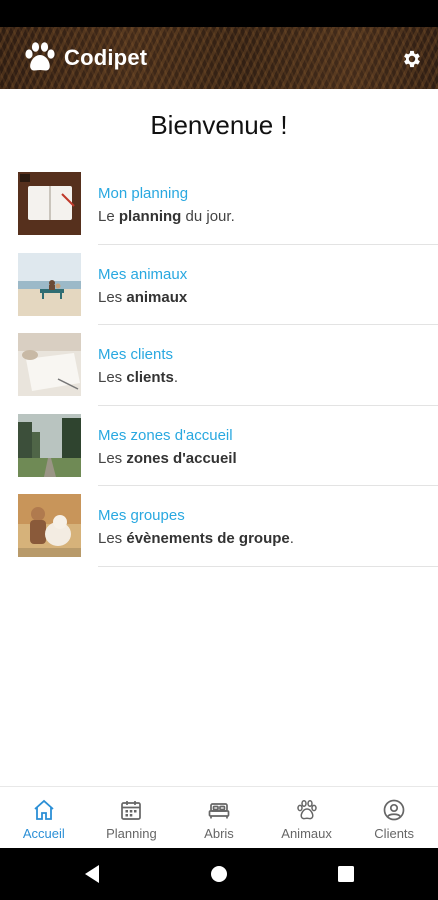  Describe the element at coordinates (40, 58) in the screenshot. I see `paw-logo-icon` at that location.